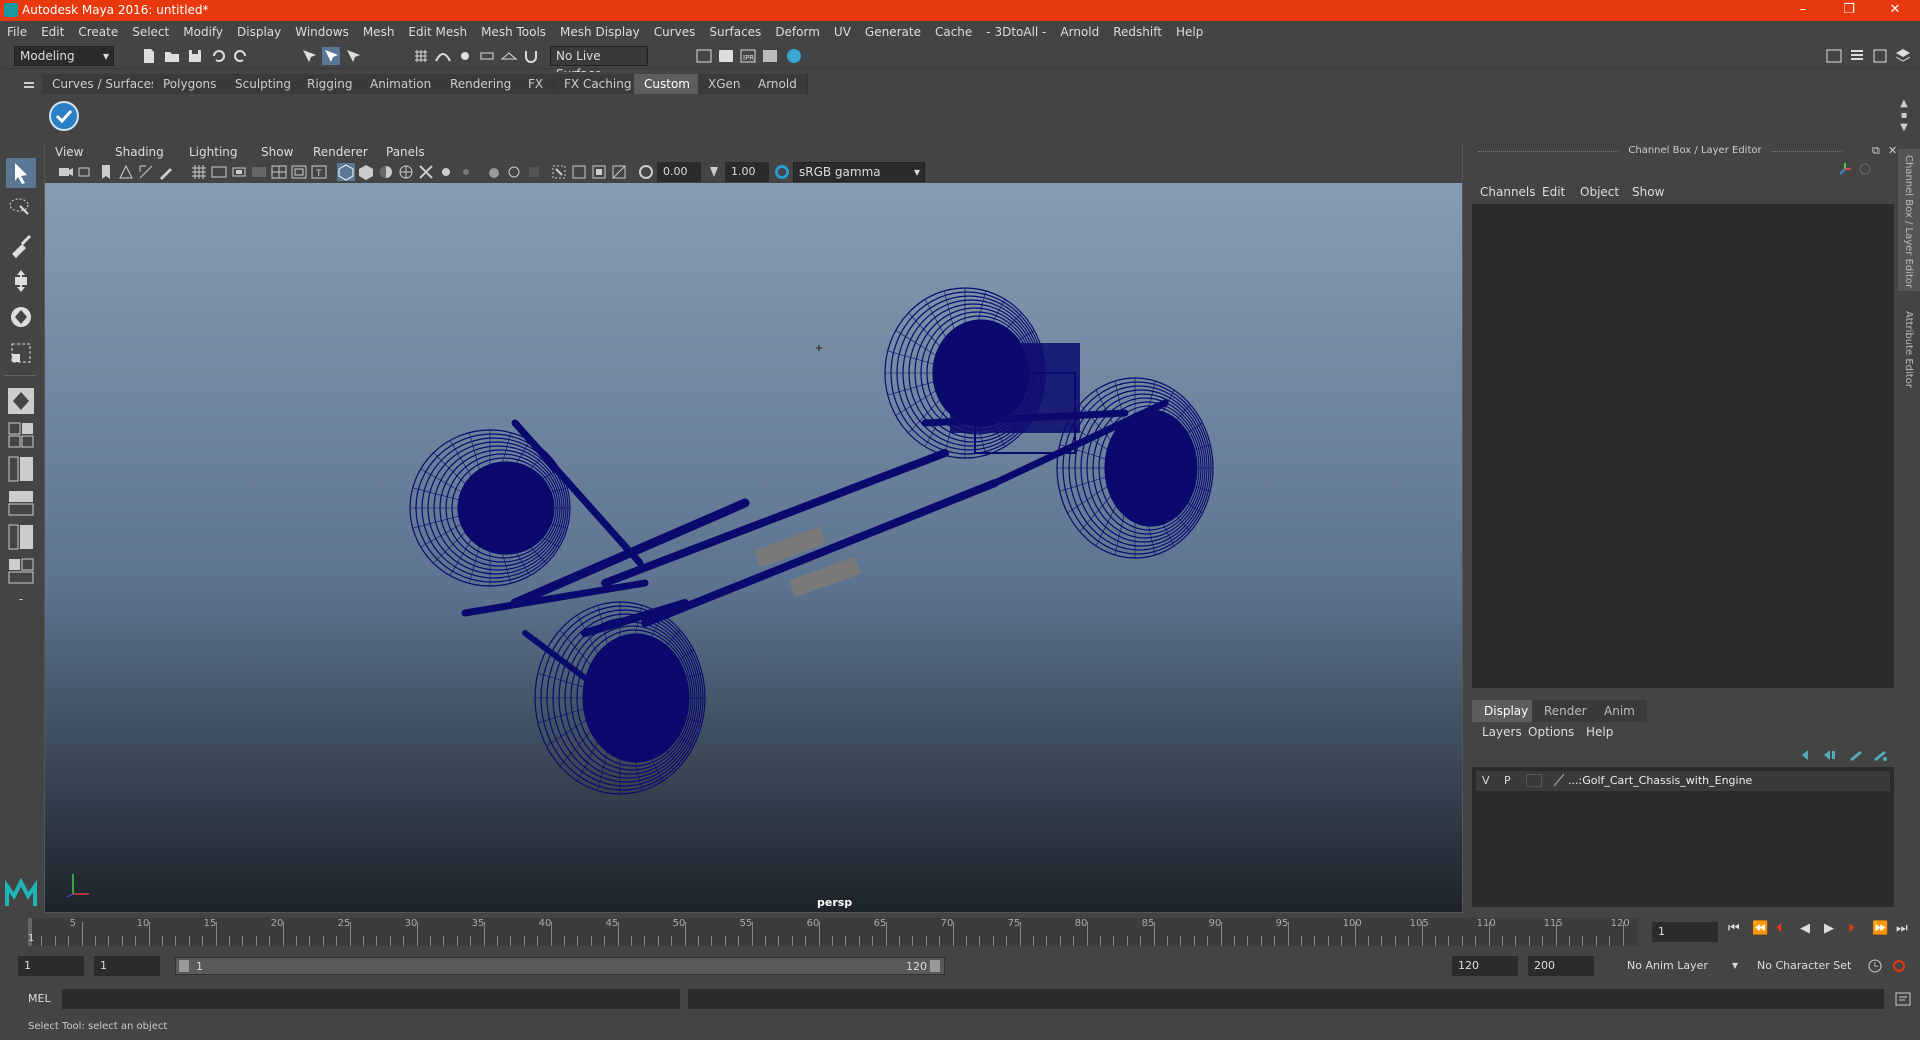 The height and width of the screenshot is (1040, 1920). I want to click on tab-anim: Anim, so click(1619, 711).